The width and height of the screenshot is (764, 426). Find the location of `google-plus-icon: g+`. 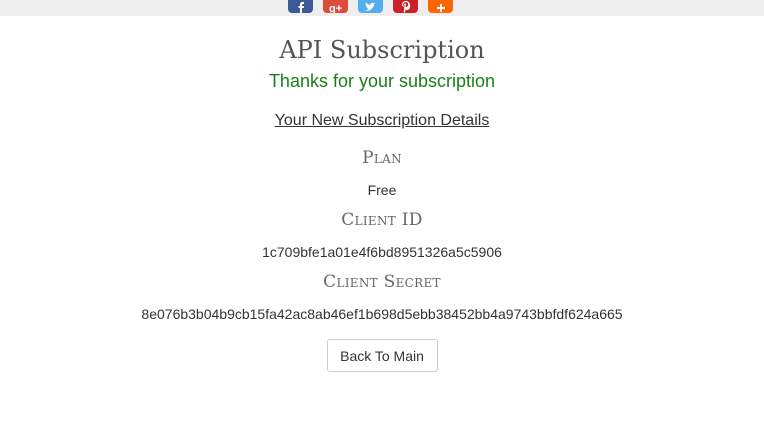

google-plus-icon: g+ is located at coordinates (335, 8).